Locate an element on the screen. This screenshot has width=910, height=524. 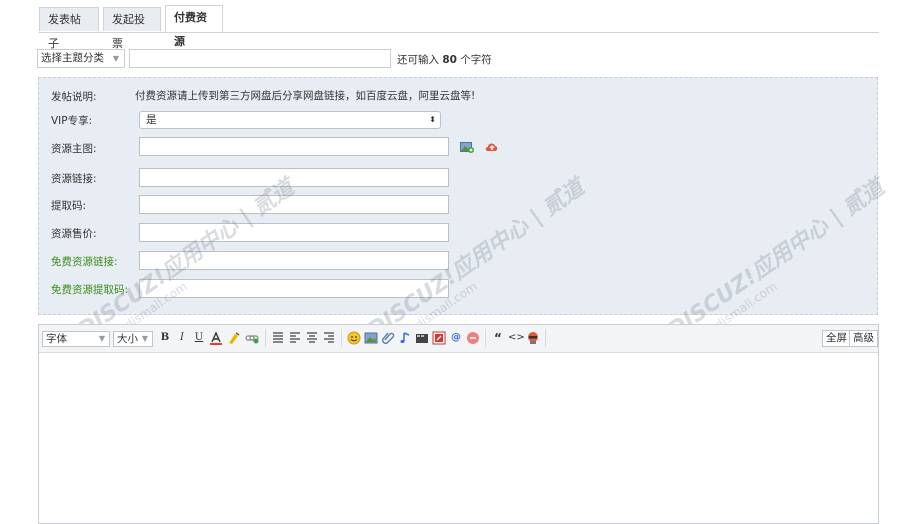
price-input is located at coordinates (294, 232).